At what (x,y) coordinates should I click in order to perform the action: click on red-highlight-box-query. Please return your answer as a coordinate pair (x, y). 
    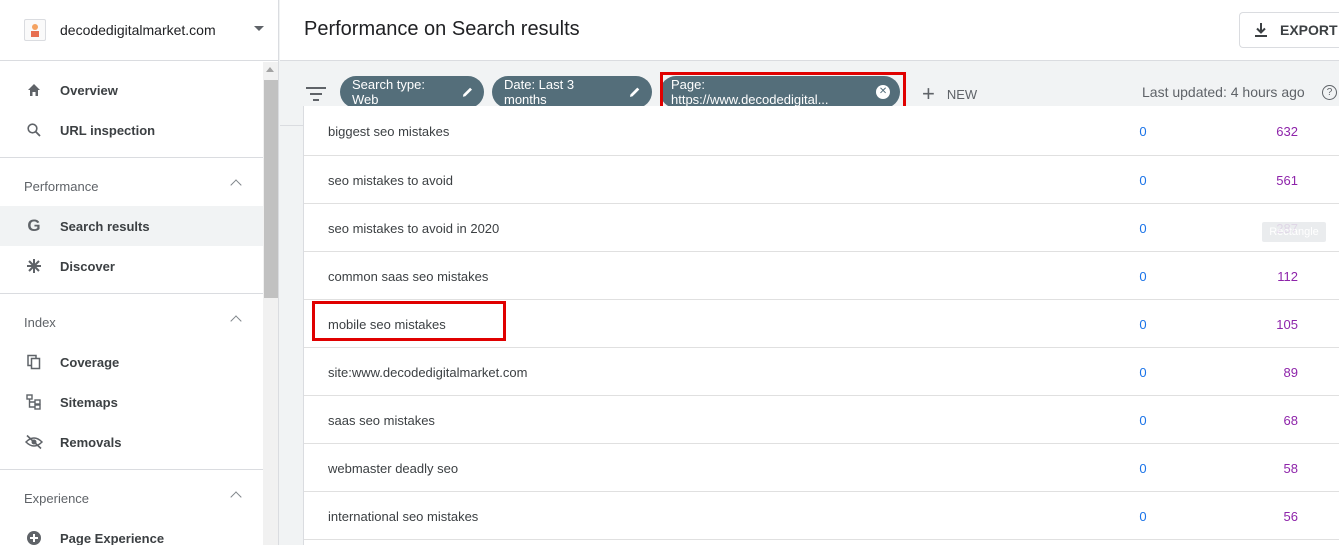
    Looking at the image, I should click on (409, 321).